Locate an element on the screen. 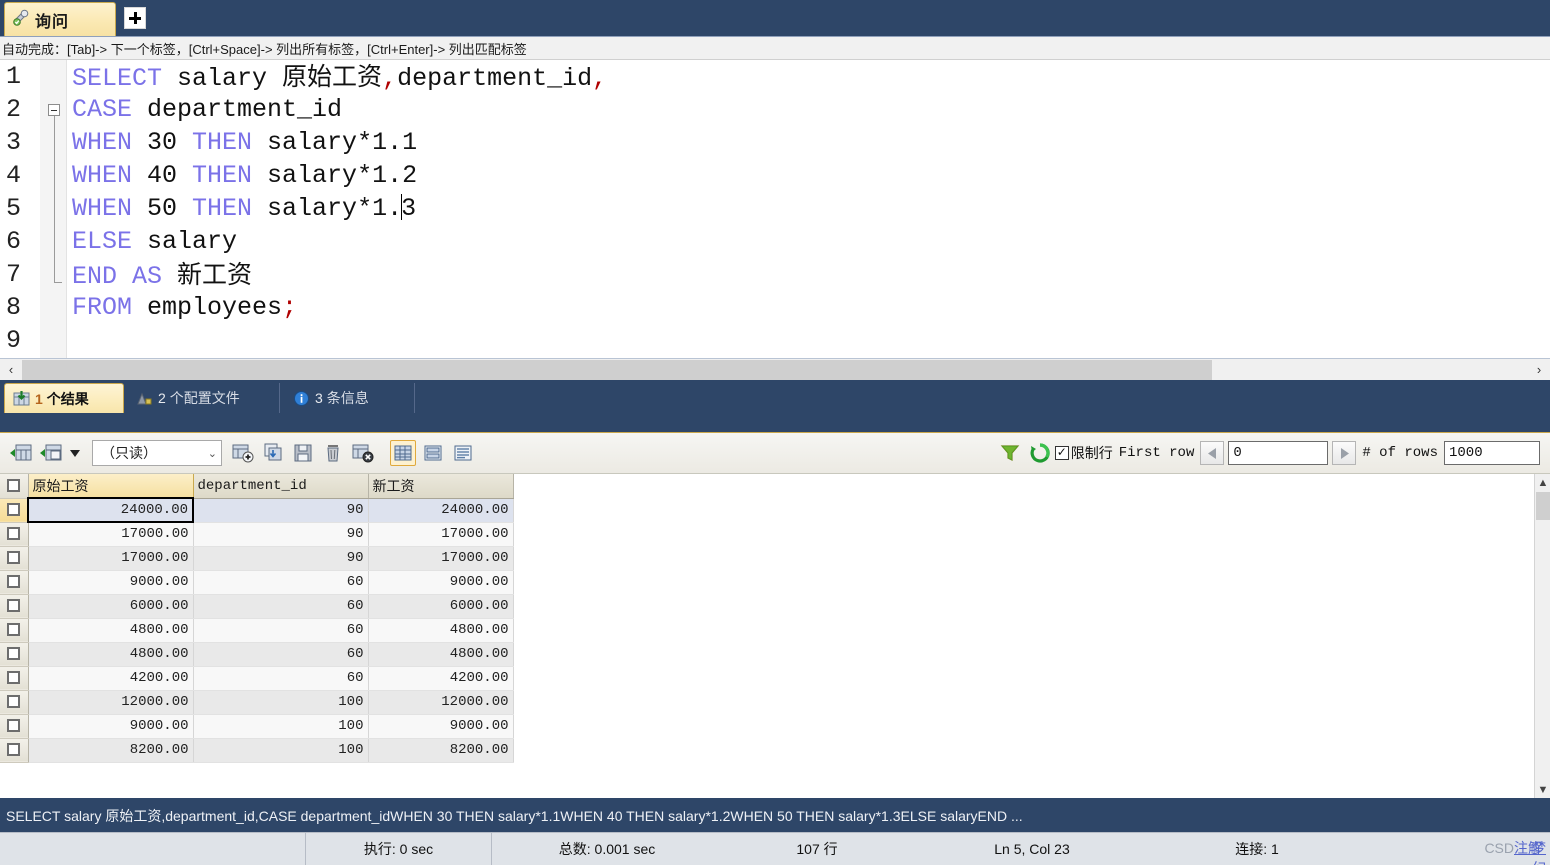 The width and height of the screenshot is (1550, 865). grid-view-icon is located at coordinates (403, 453).